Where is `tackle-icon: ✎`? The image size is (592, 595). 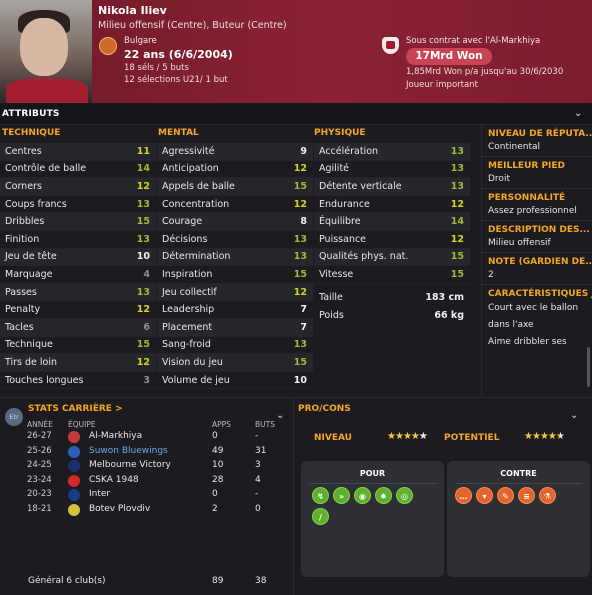 tackle-icon: ✎ is located at coordinates (505, 495).